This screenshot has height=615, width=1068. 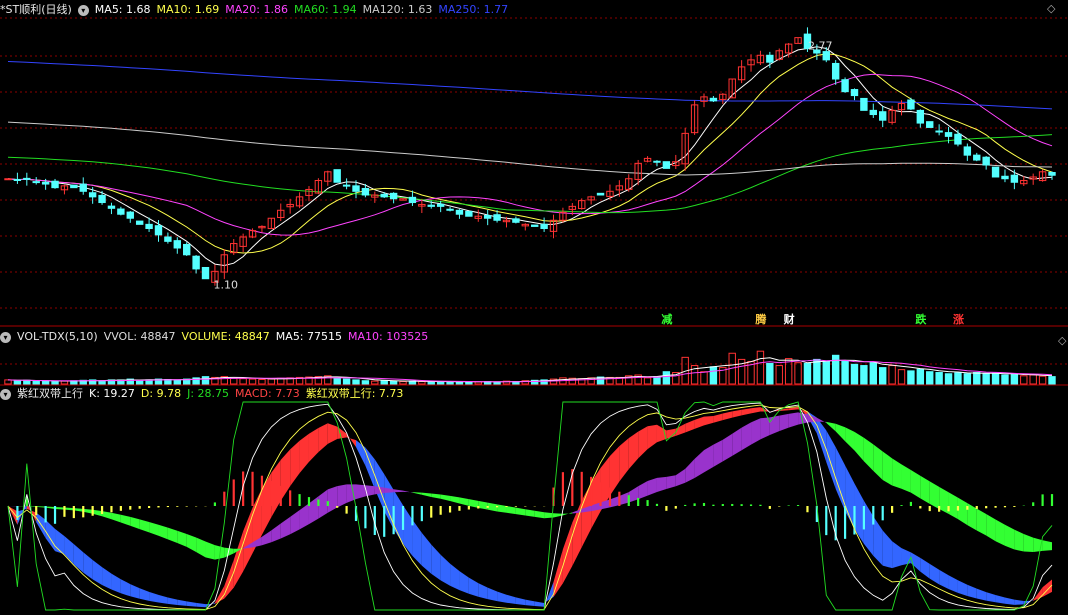 I want to click on volume-bars, so click(x=530, y=367).